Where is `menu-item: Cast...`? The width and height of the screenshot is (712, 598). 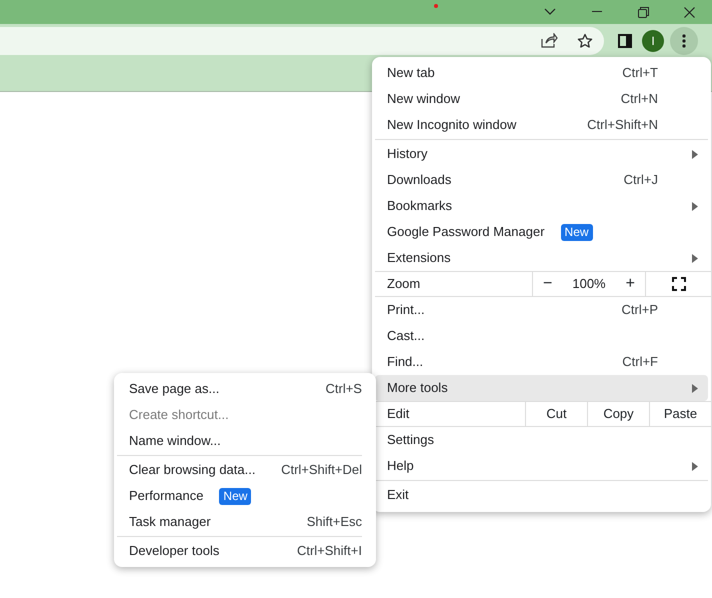 menu-item: Cast... is located at coordinates (541, 336).